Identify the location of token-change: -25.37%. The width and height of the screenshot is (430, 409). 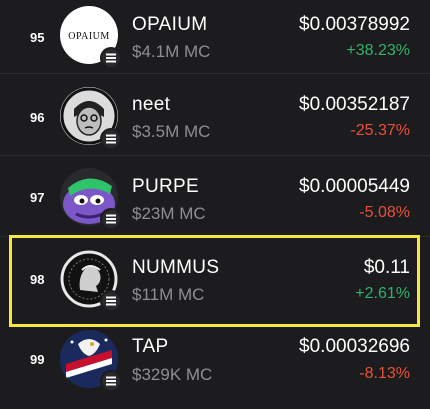
(380, 130).